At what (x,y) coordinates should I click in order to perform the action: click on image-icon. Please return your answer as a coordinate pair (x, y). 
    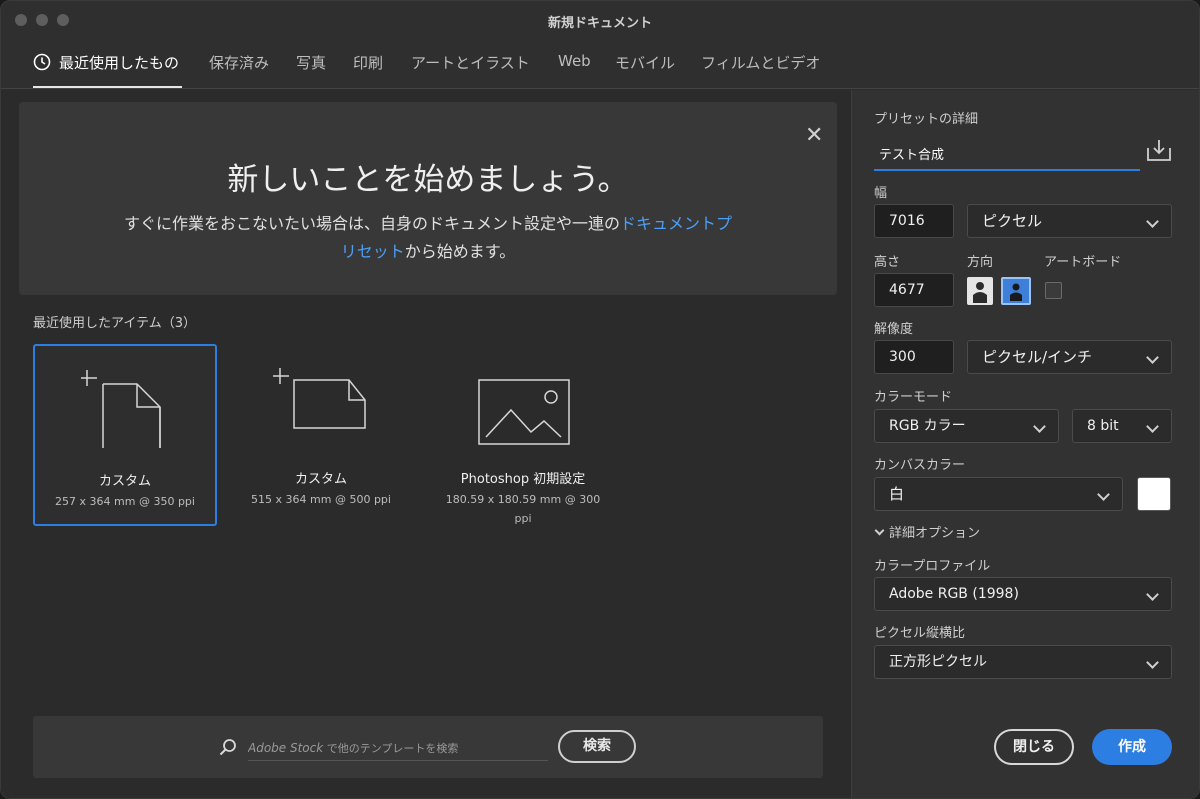
    Looking at the image, I should click on (524, 412).